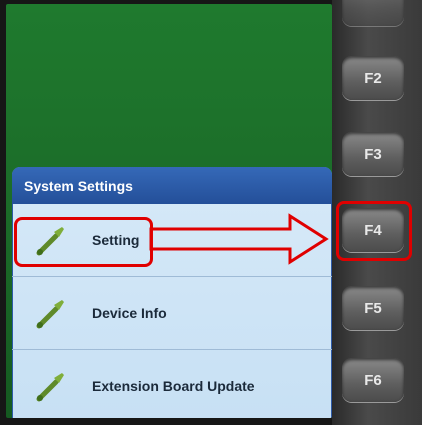  Describe the element at coordinates (373, 230) in the screenshot. I see `f4-key: F4` at that location.